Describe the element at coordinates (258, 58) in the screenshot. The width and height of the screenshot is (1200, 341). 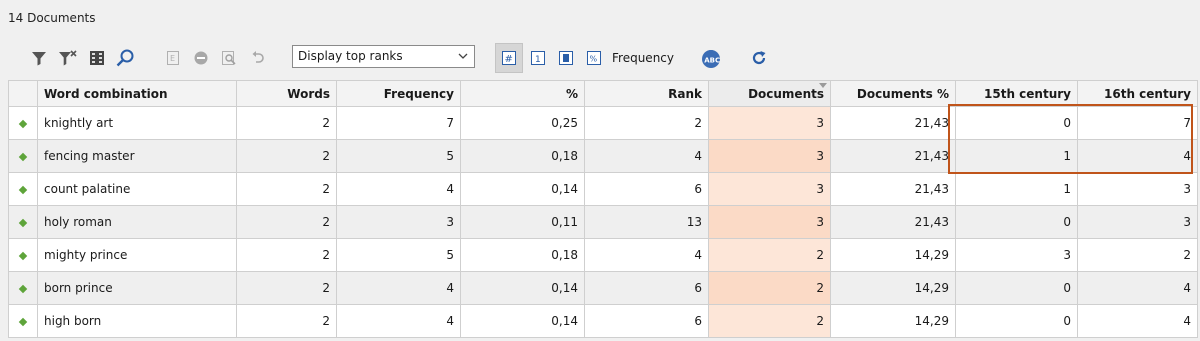
I see `undo-icon` at that location.